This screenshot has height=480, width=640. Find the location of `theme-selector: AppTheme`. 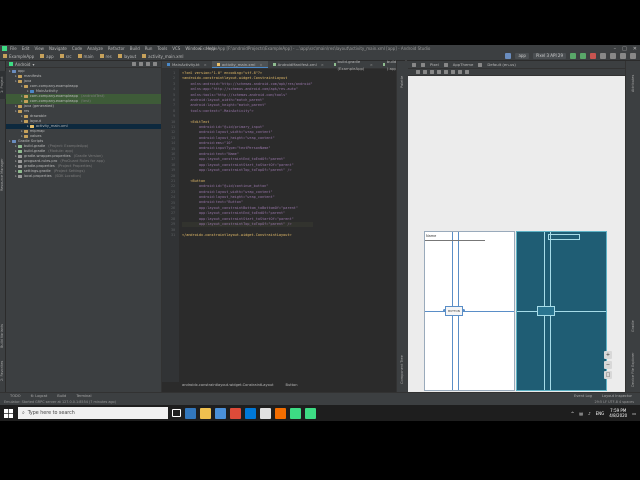

theme-selector: AppTheme is located at coordinates (463, 64).